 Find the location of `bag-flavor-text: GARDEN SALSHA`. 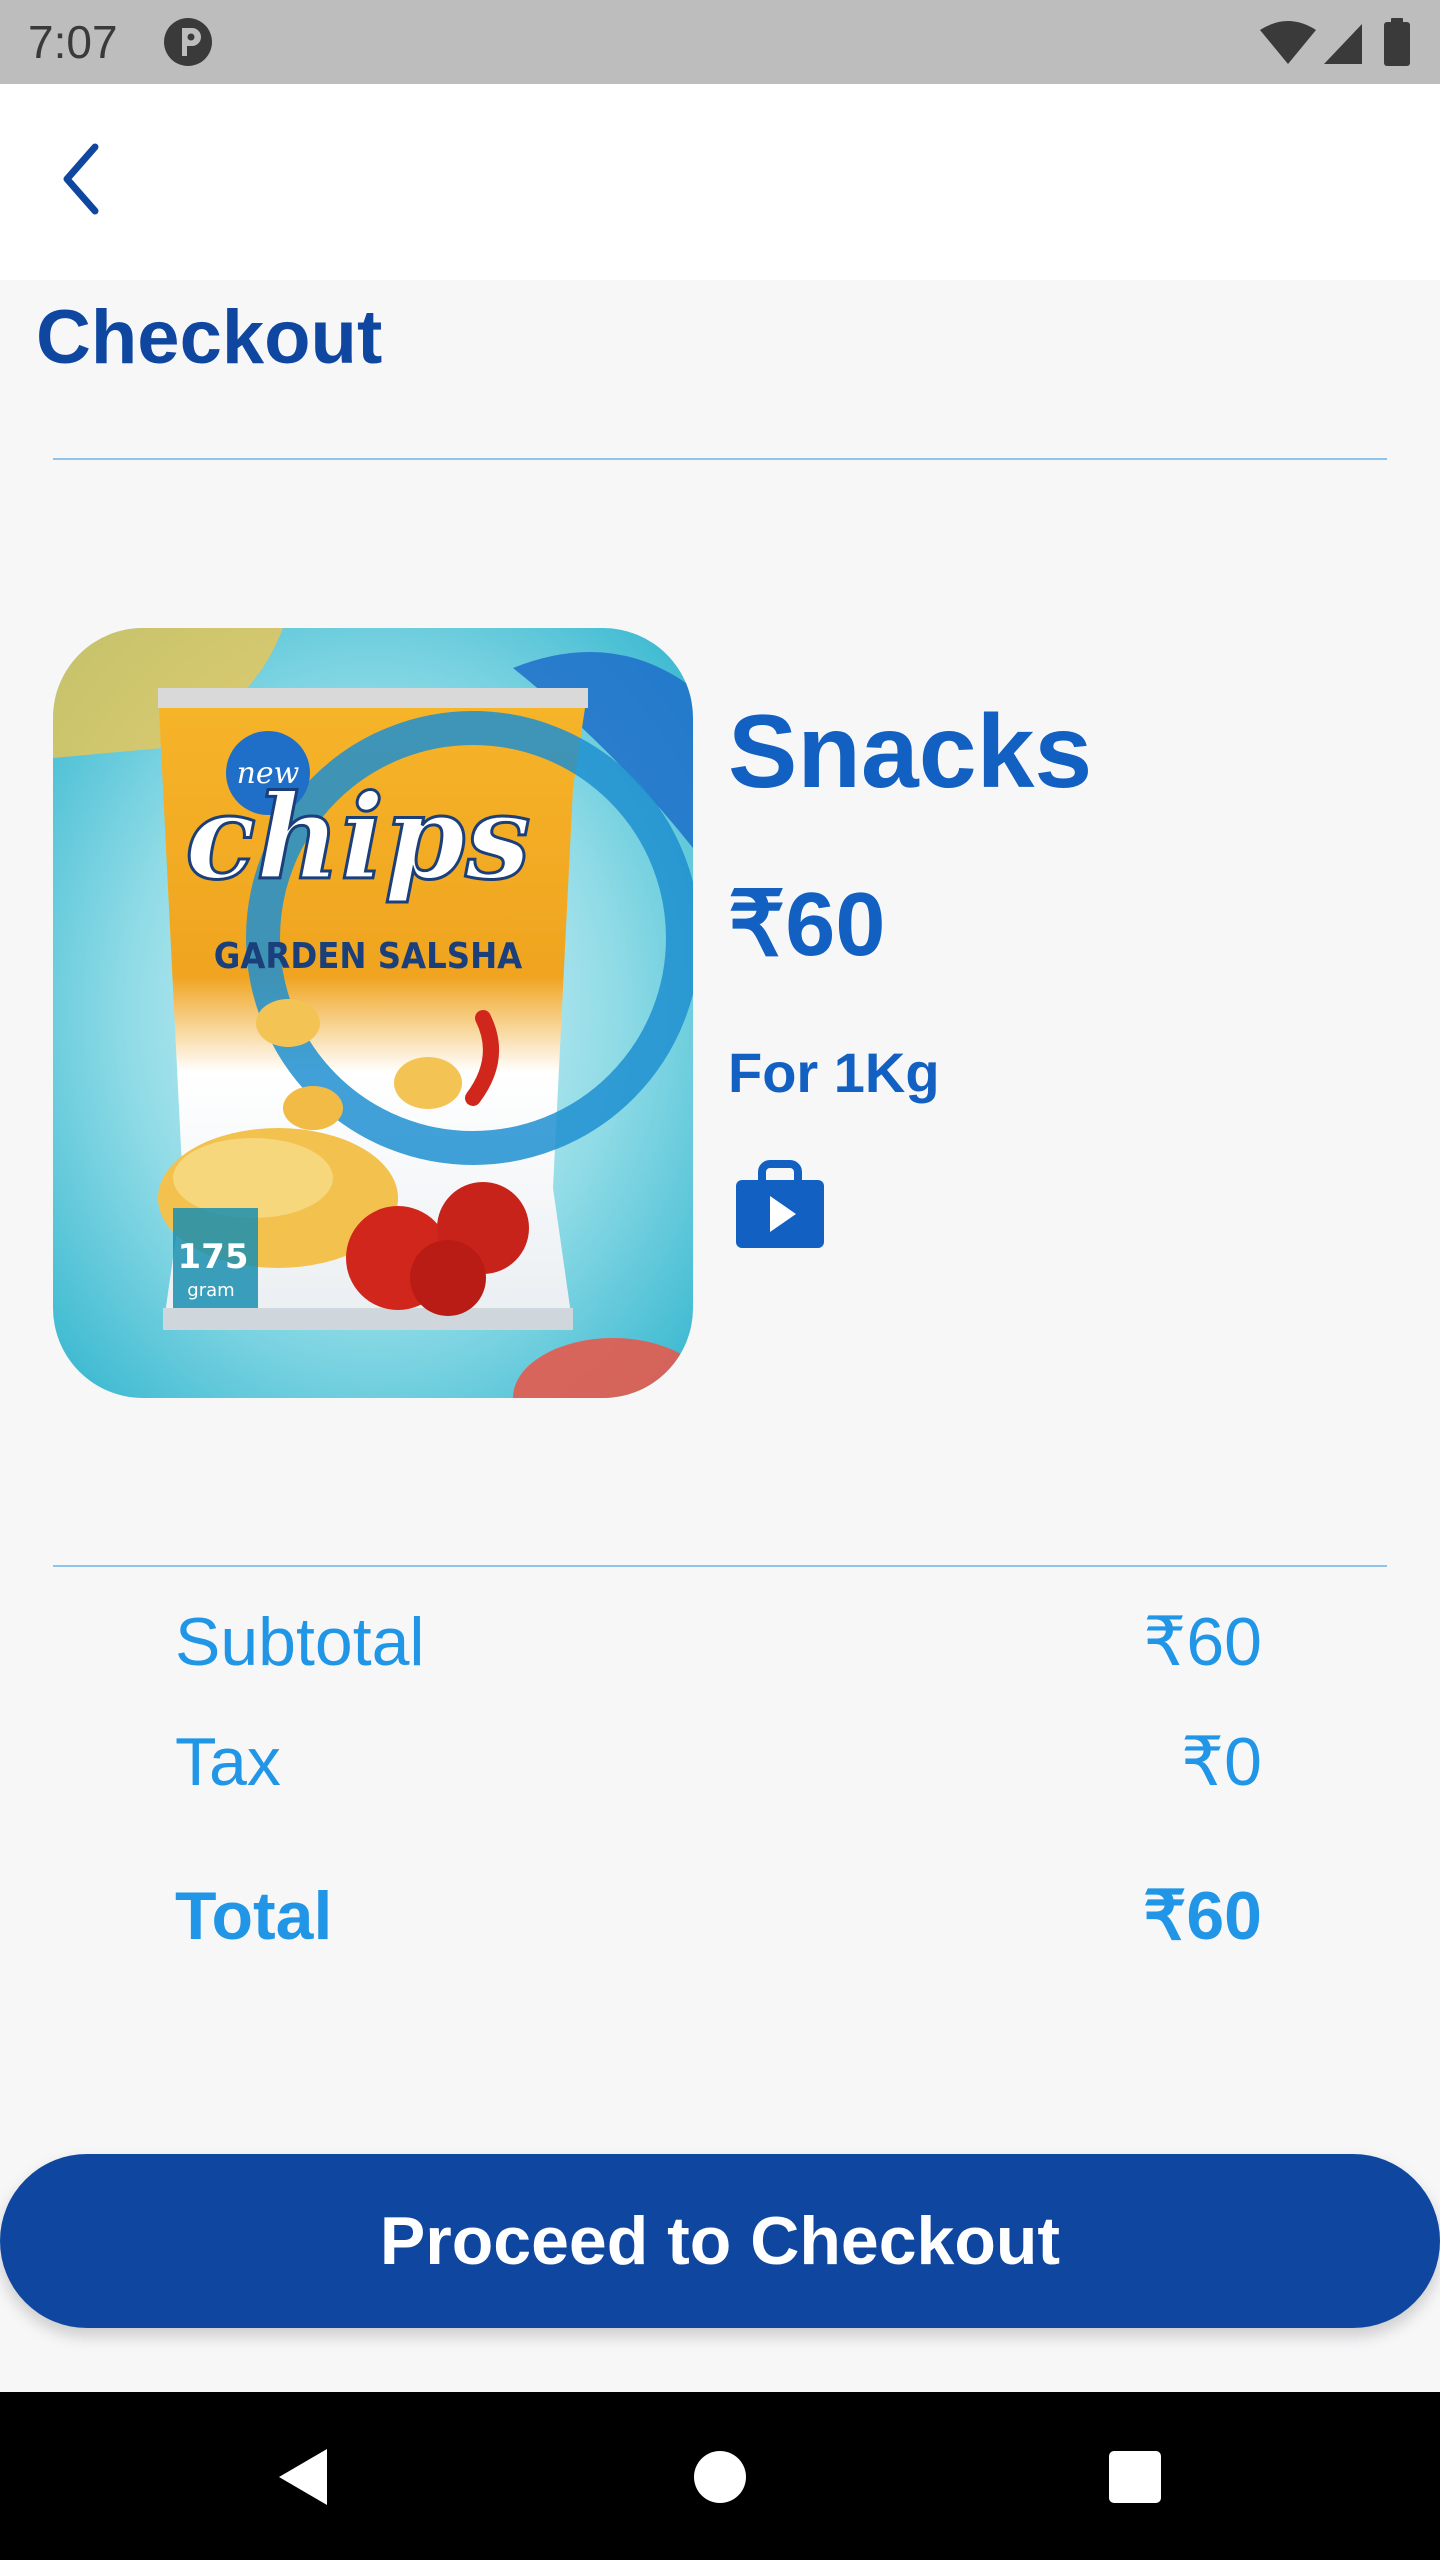

bag-flavor-text: GARDEN SALSHA is located at coordinates (368, 956).